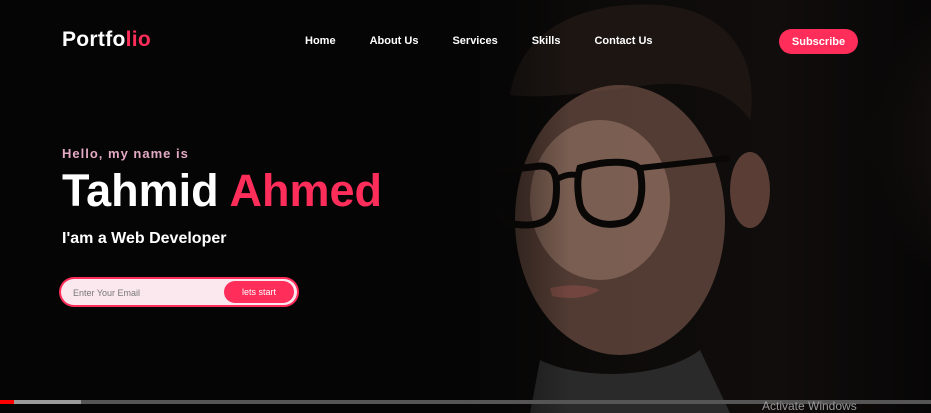  What do you see at coordinates (222, 191) in the screenshot?
I see `hero-name: Tahmid Ahmed` at bounding box center [222, 191].